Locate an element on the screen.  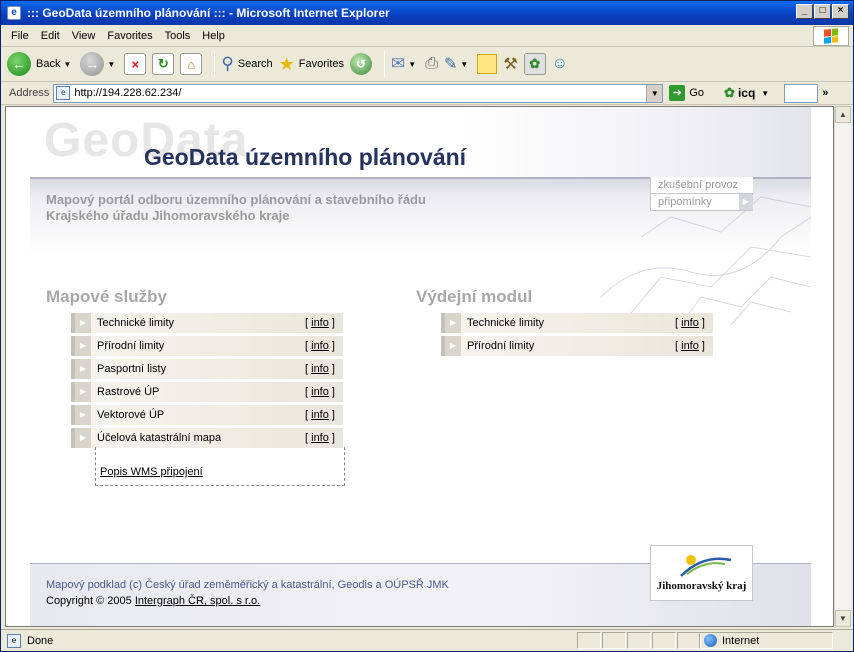
mail-dropdown-icon: ▼ is located at coordinates (412, 64).